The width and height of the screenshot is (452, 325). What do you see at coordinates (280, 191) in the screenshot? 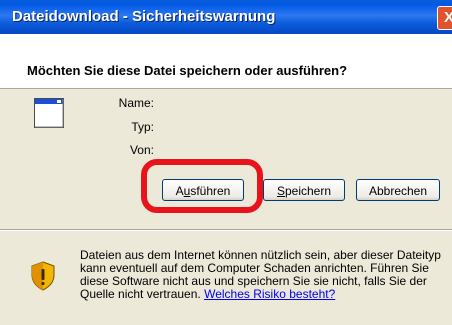
I see `save-button-accesskey: S` at bounding box center [280, 191].